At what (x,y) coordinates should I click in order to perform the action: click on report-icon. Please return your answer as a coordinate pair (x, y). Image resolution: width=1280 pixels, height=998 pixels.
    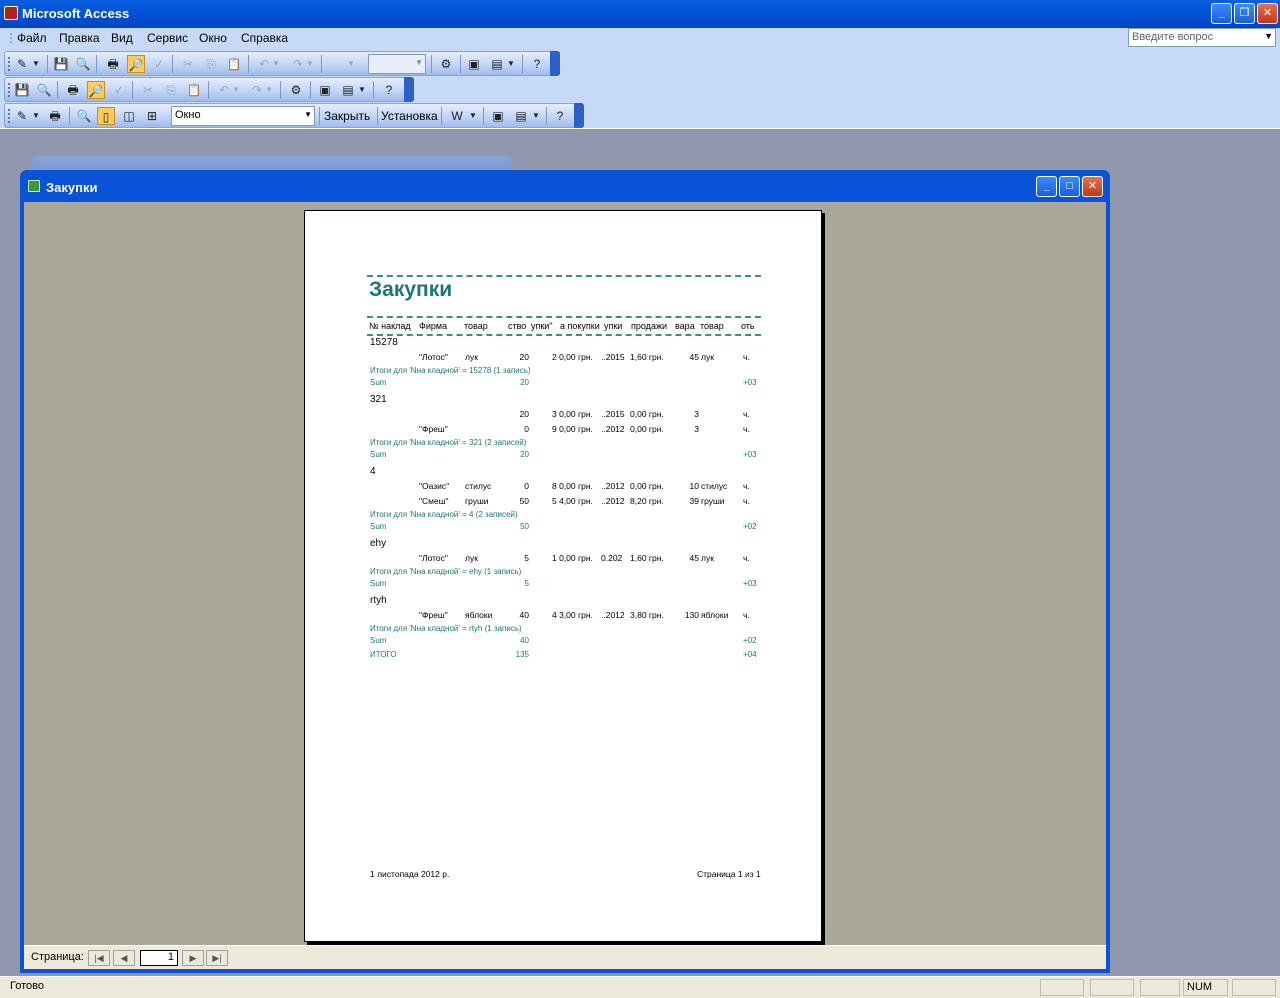
    Looking at the image, I should click on (34, 186).